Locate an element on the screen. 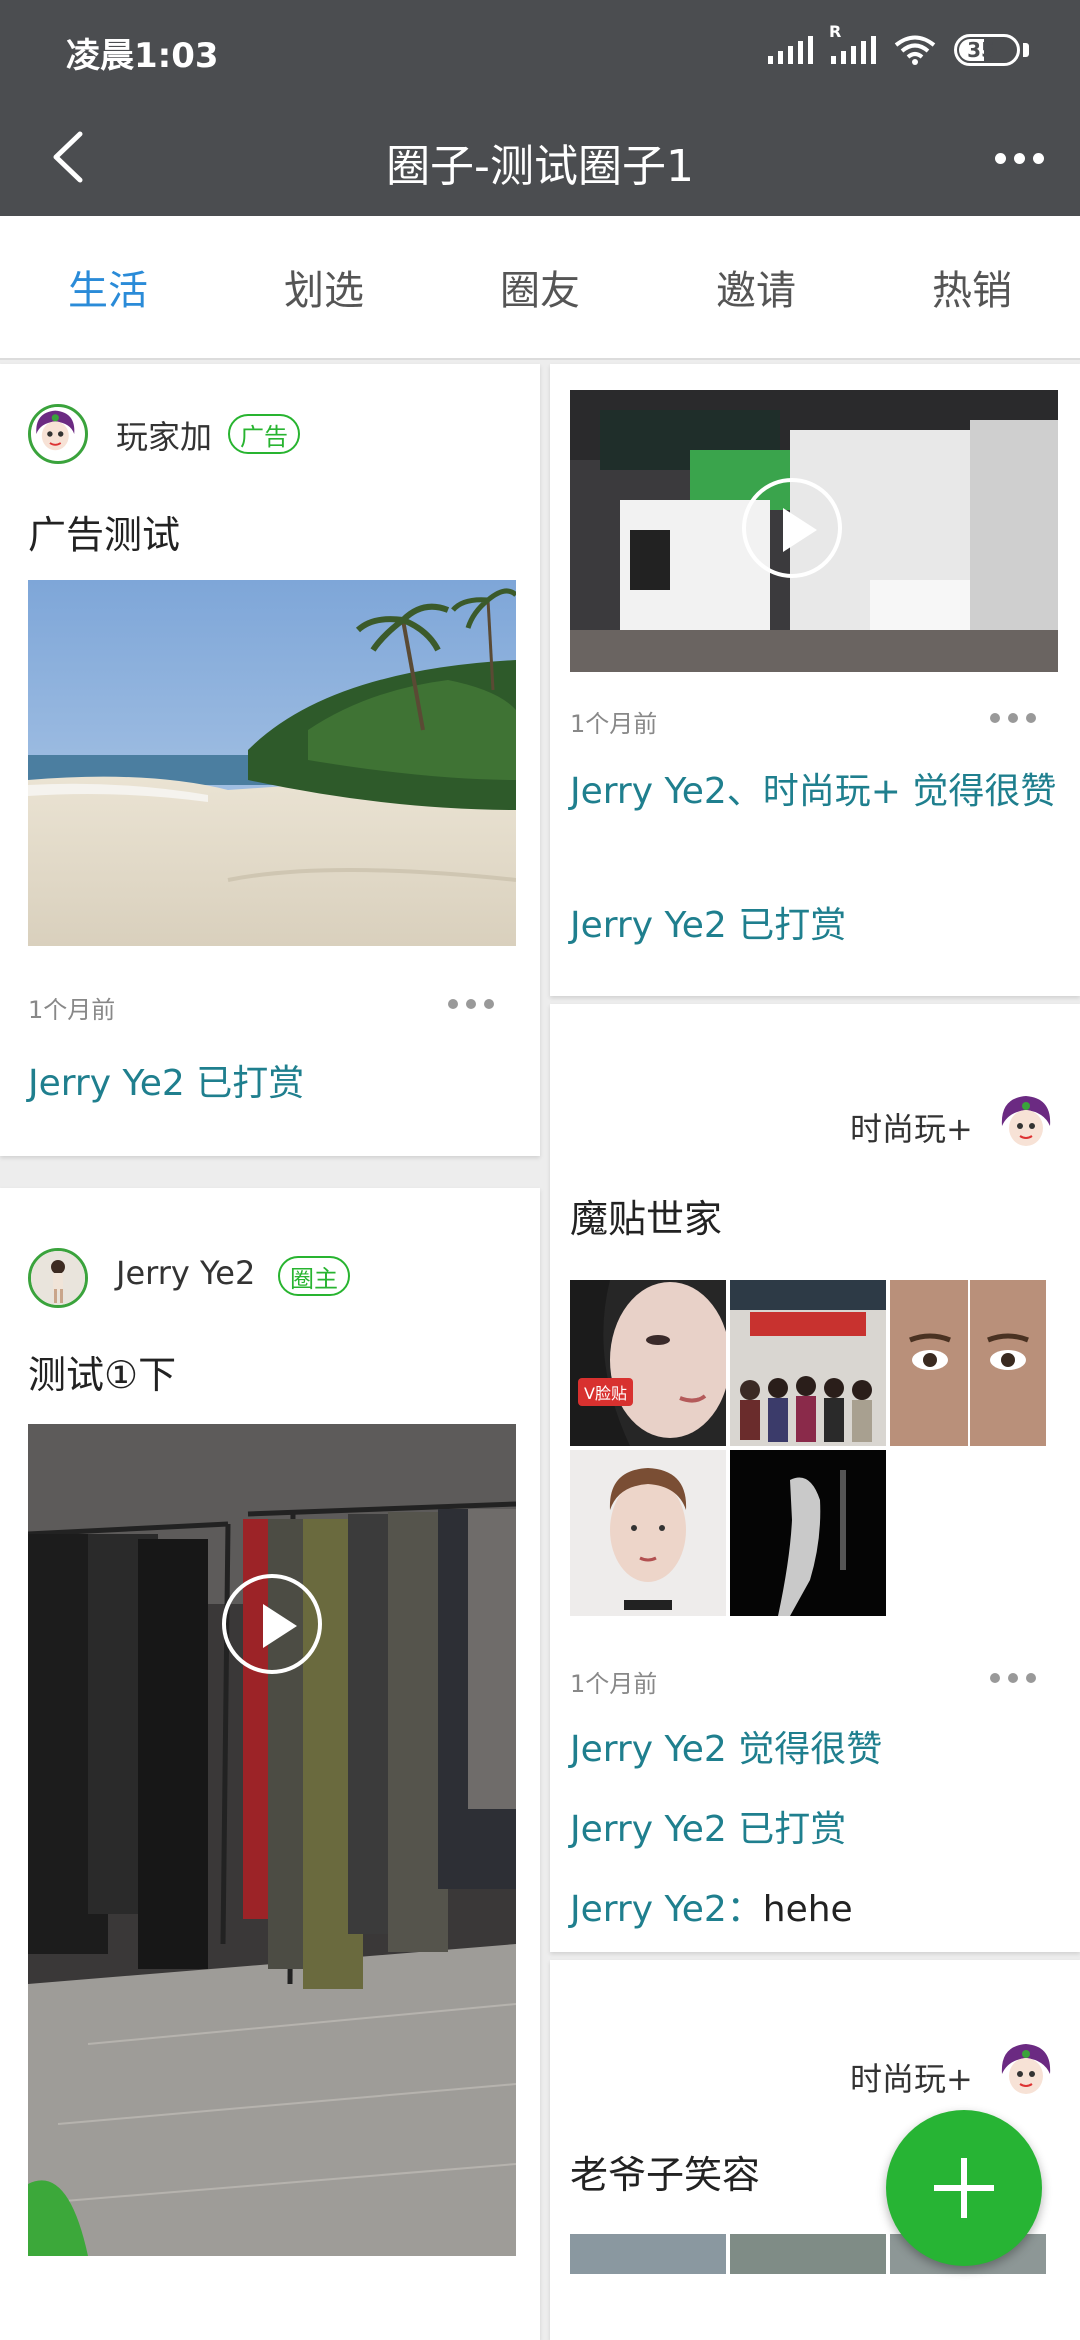  signal-roaming-icon: R is located at coordinates (852, 43).